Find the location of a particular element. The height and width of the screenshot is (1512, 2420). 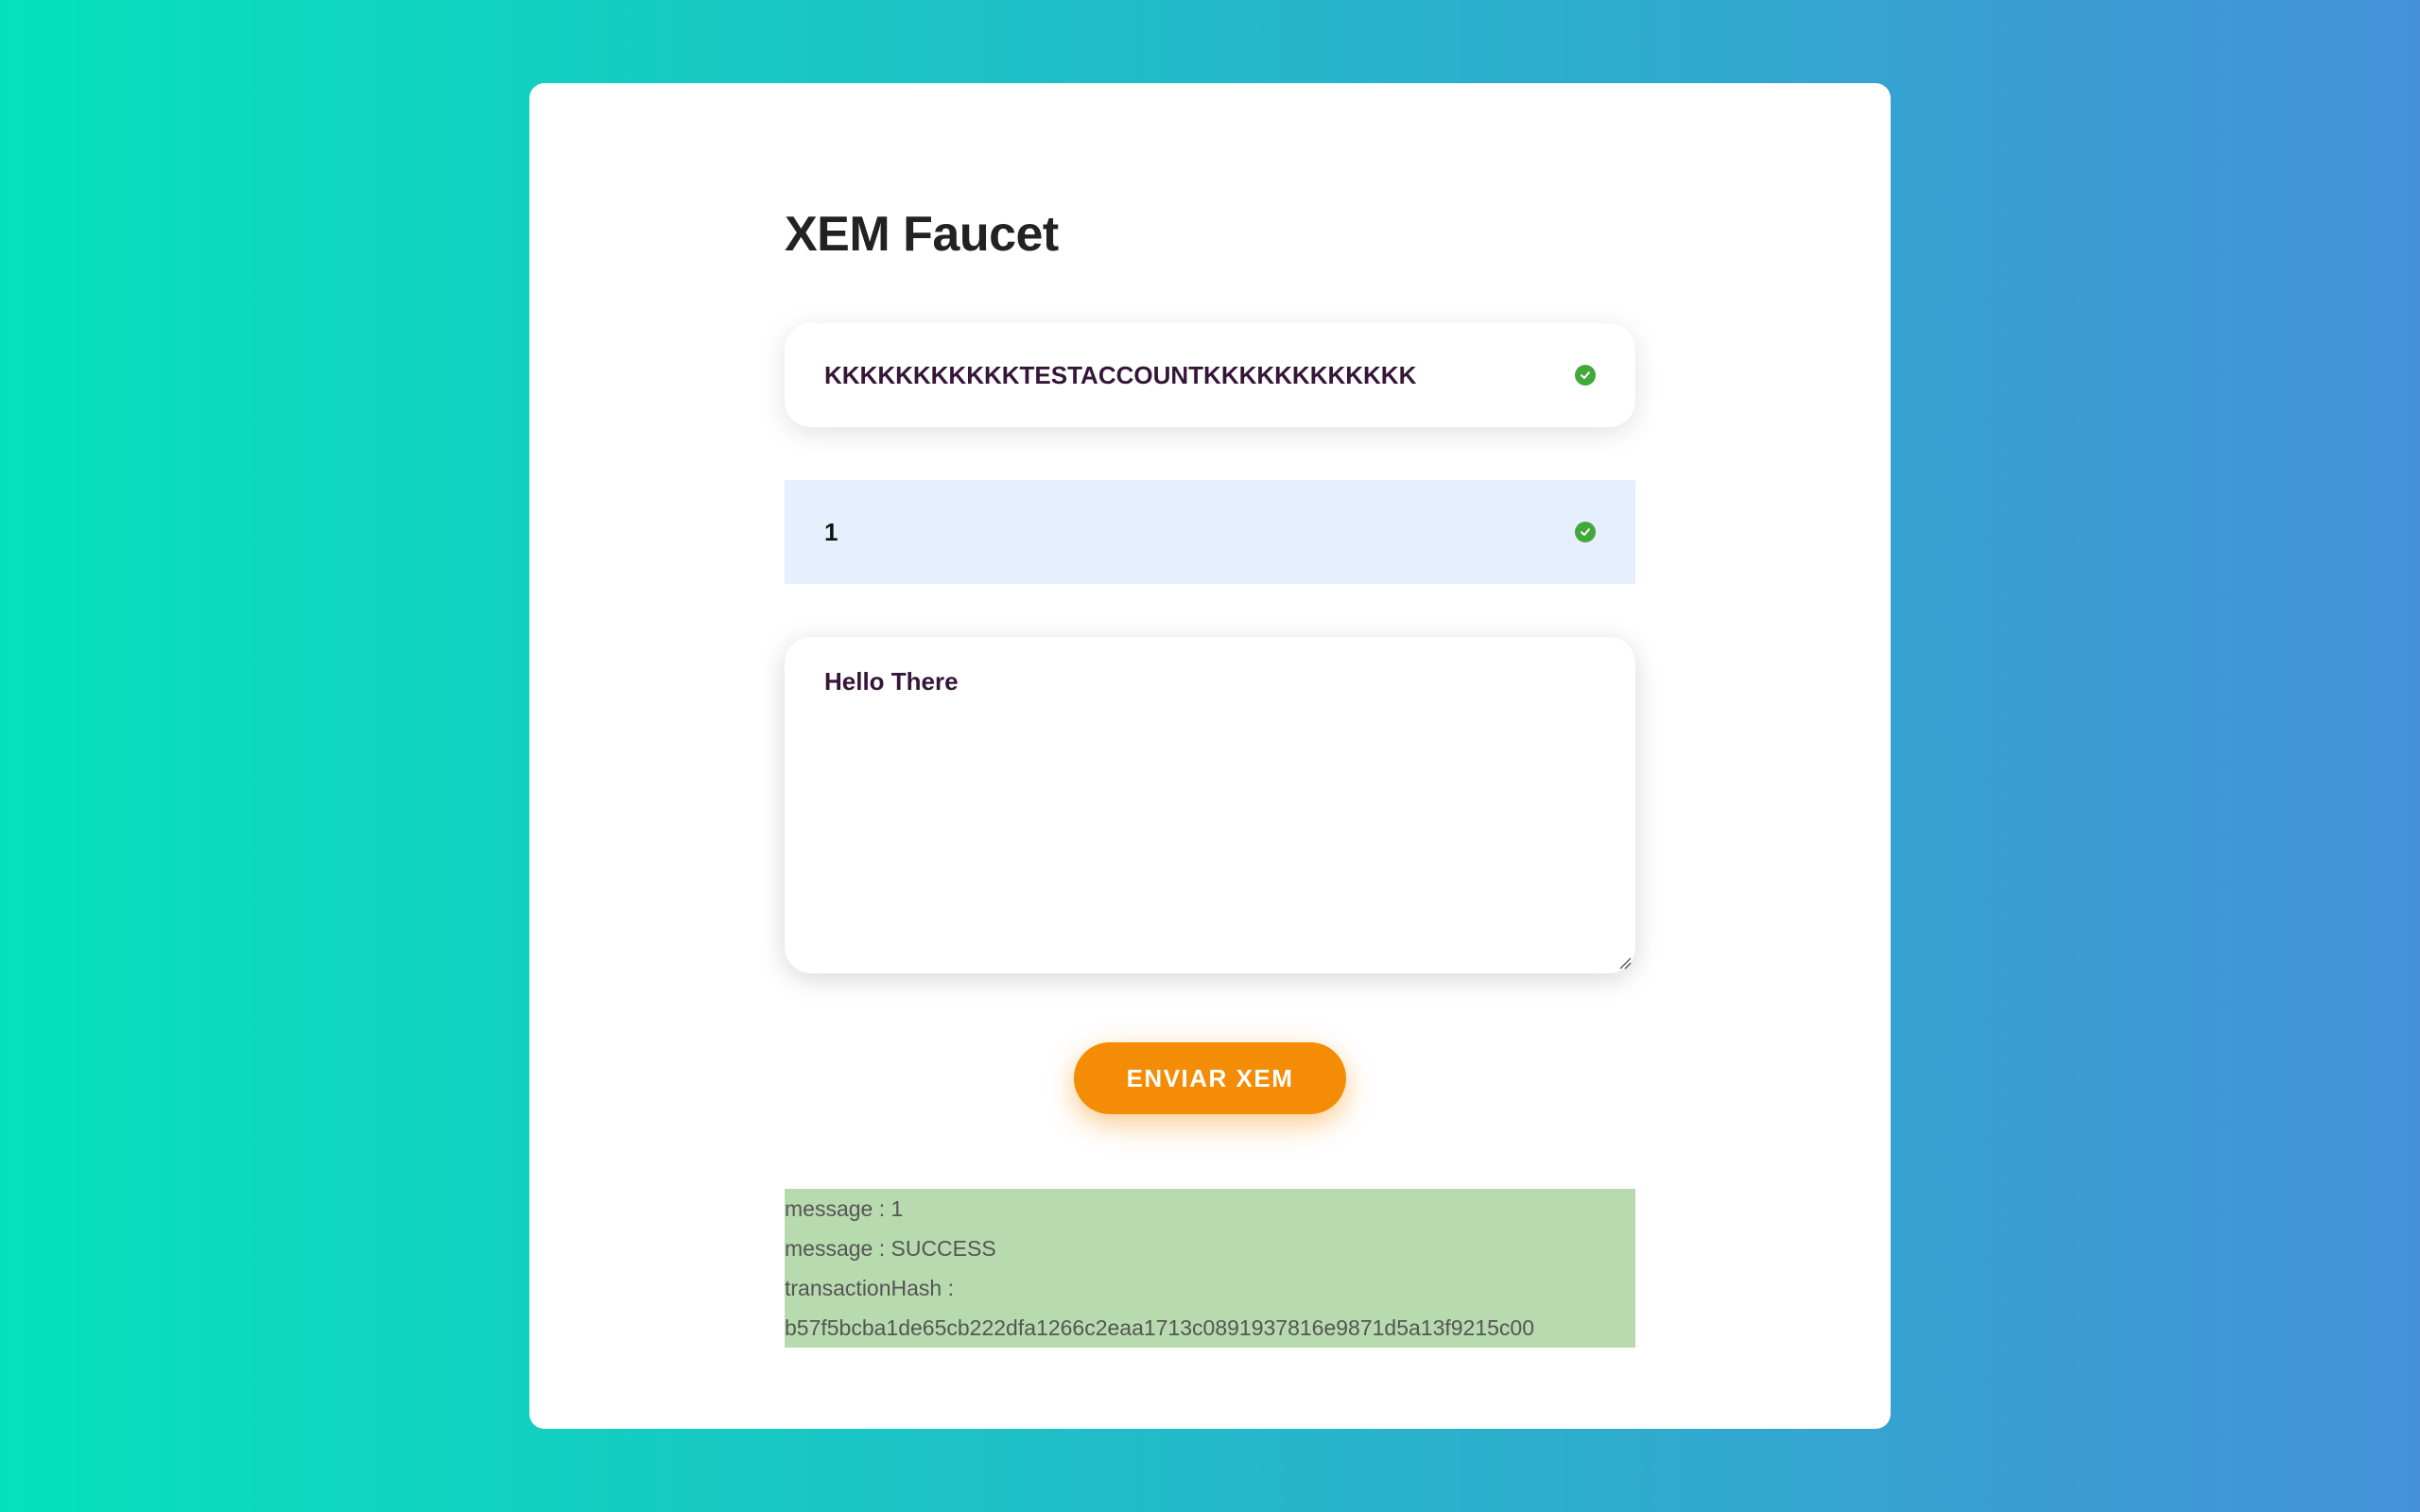

address-input-value: KKKKKKKKKKKTESTACCOUNTKKKKKKKKKKKK is located at coordinates (1199, 375).